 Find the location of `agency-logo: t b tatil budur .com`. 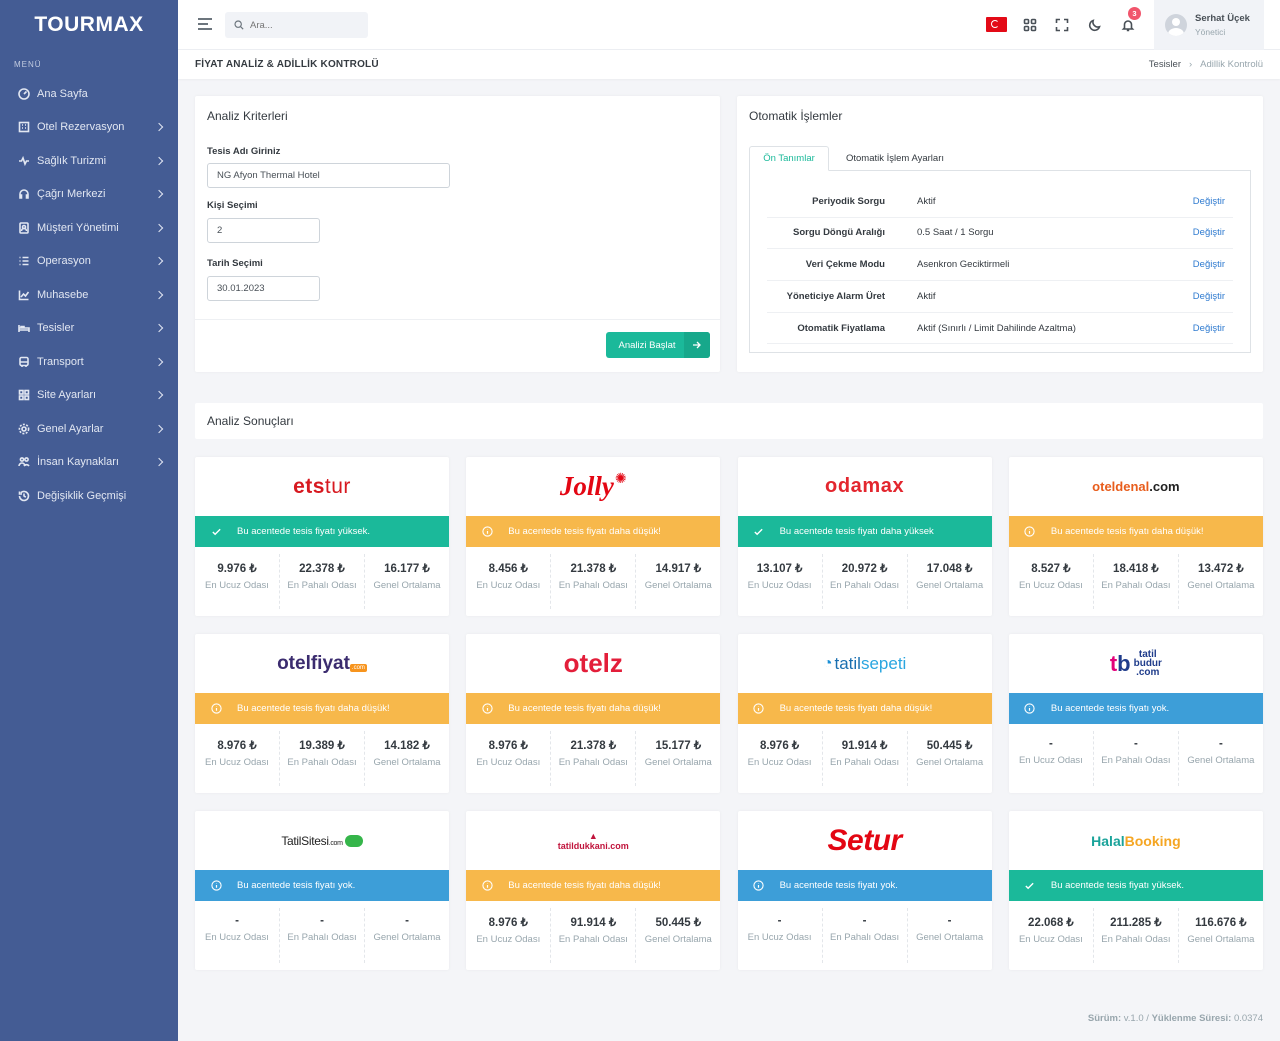

agency-logo: t b tatil budur .com is located at coordinates (1136, 663).